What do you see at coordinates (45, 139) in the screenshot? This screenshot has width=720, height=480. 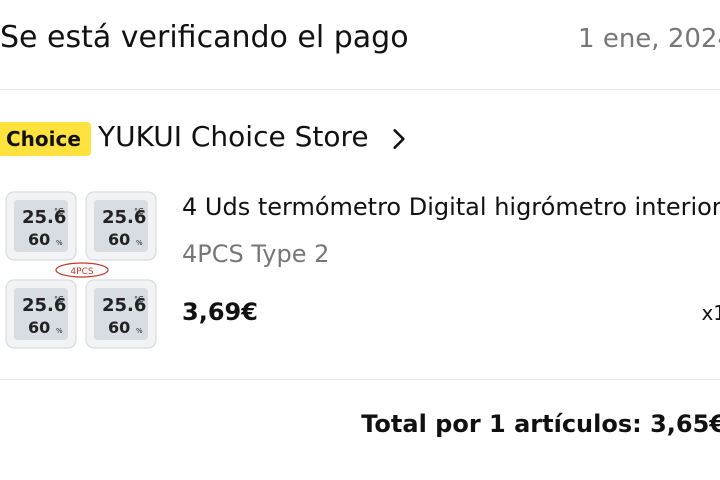 I see `choice-badge: Choice` at bounding box center [45, 139].